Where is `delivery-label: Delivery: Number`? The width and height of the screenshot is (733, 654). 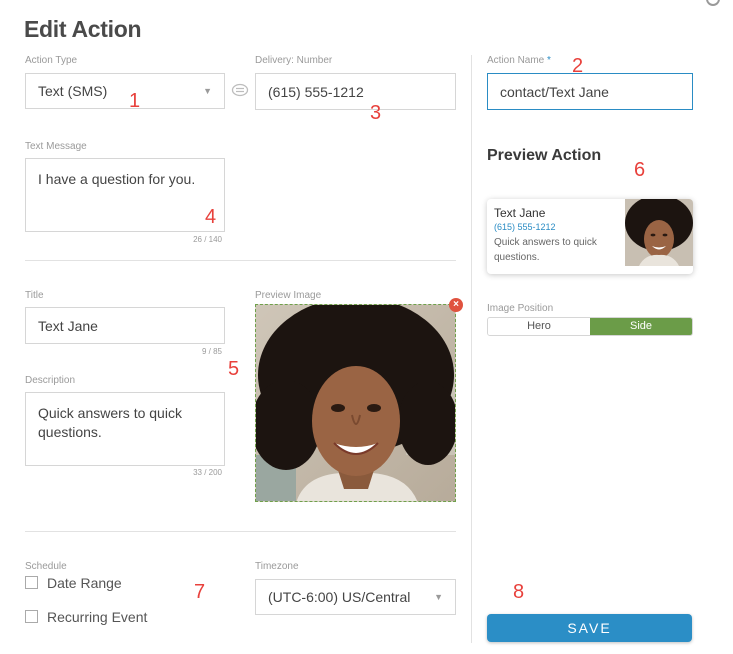
delivery-label: Delivery: Number is located at coordinates (294, 60).